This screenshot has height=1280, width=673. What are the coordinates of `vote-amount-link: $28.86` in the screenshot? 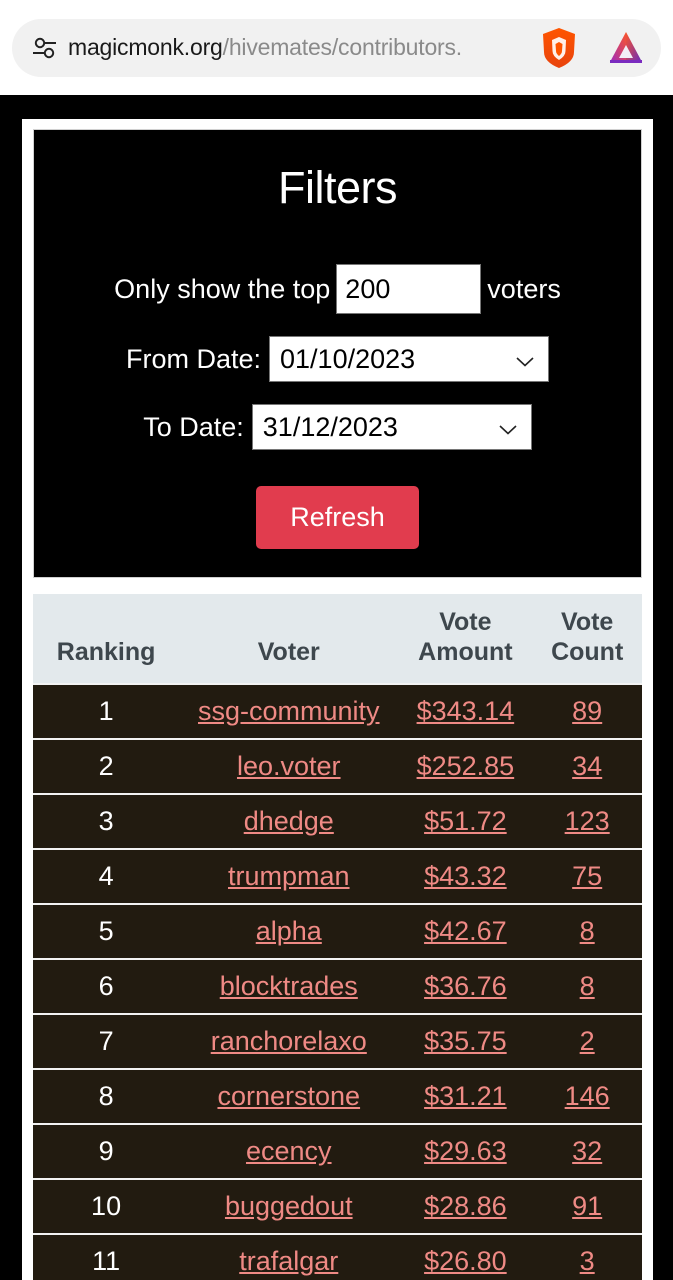 It's located at (465, 1206).